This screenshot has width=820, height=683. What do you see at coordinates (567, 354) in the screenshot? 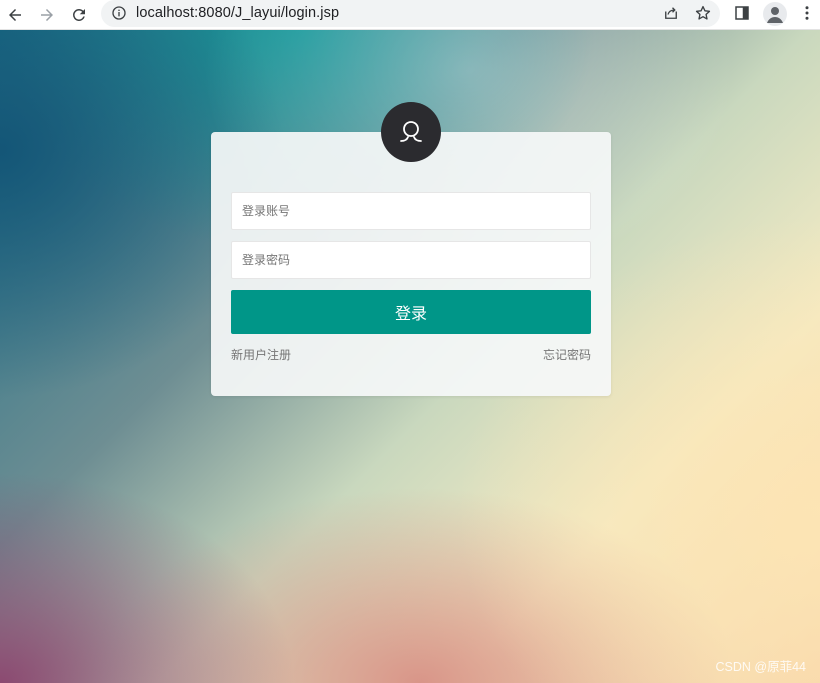
I see `forgot-password-link: 忘记密码` at bounding box center [567, 354].